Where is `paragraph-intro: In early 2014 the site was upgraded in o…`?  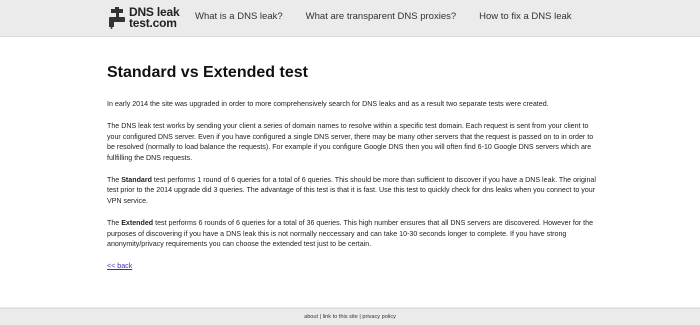 paragraph-intro: In early 2014 the site was upgraded in o… is located at coordinates (328, 104).